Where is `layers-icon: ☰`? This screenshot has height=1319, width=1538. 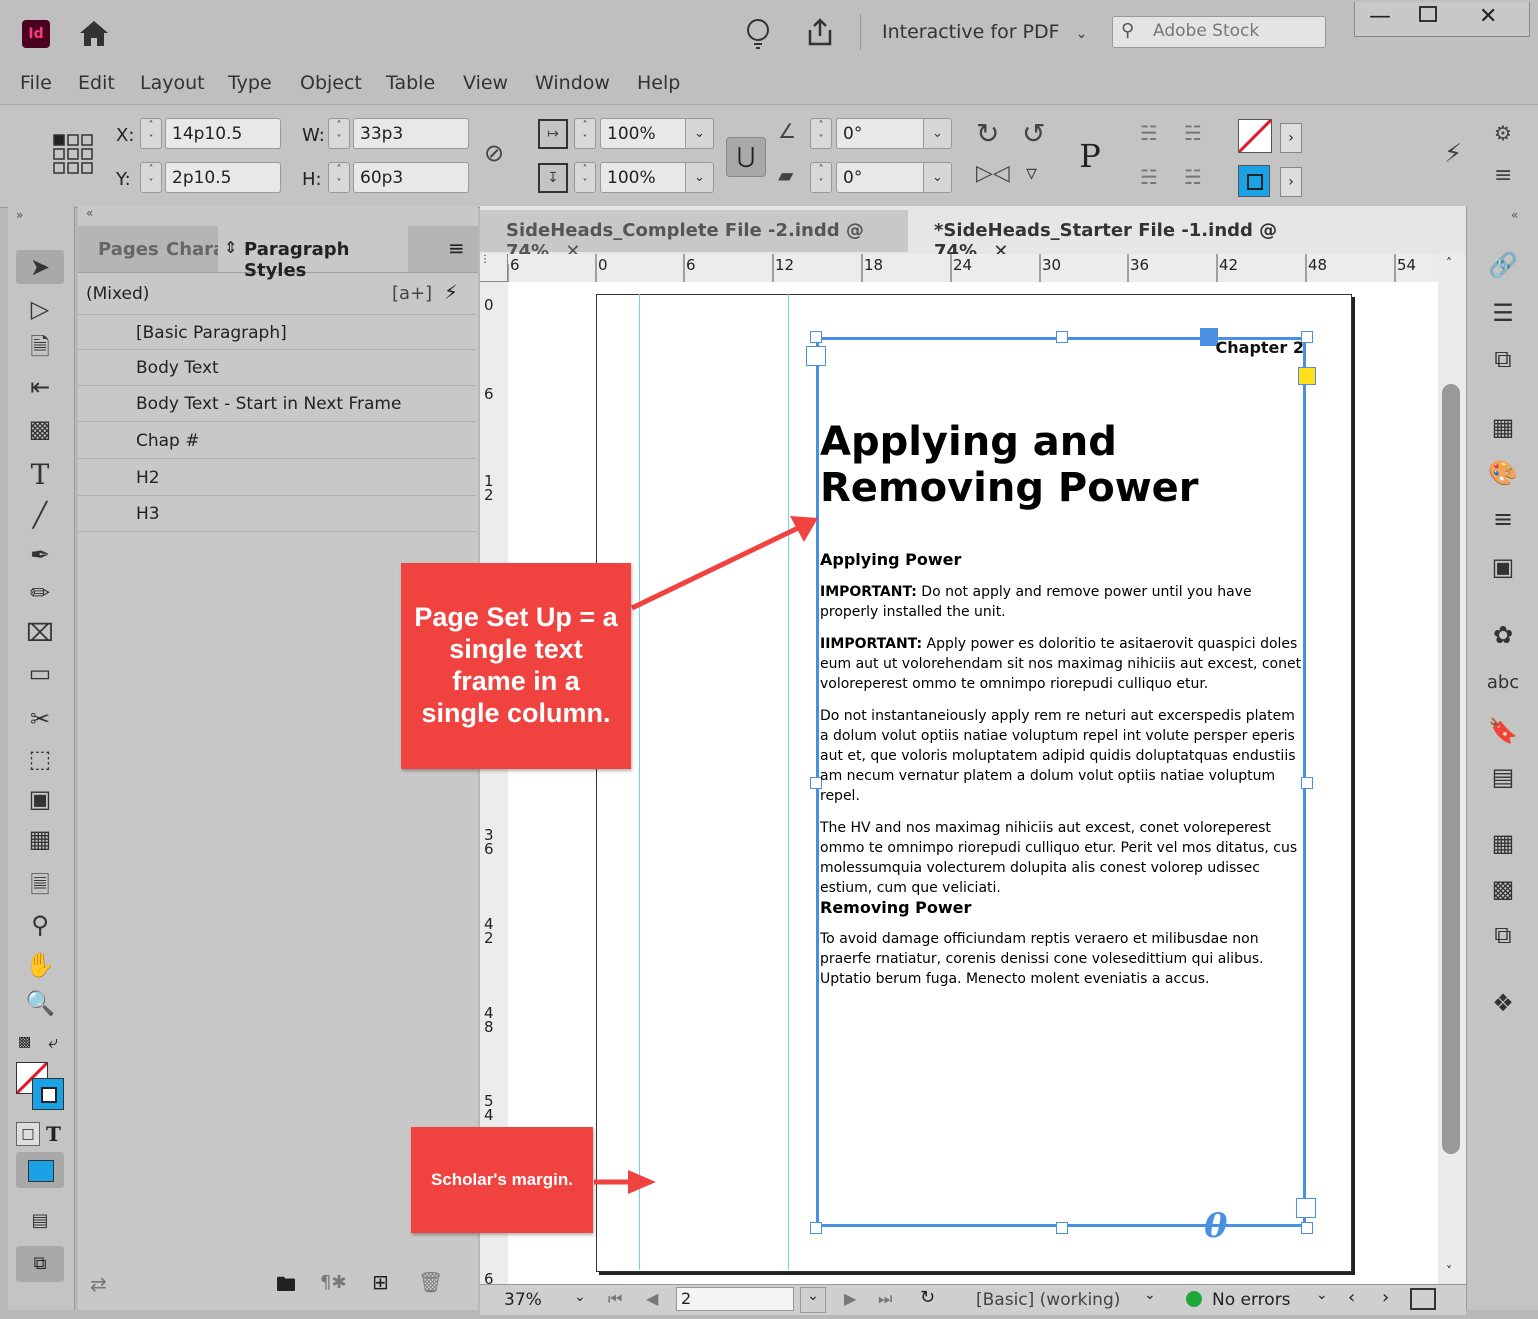 layers-icon: ☰ is located at coordinates (1503, 313).